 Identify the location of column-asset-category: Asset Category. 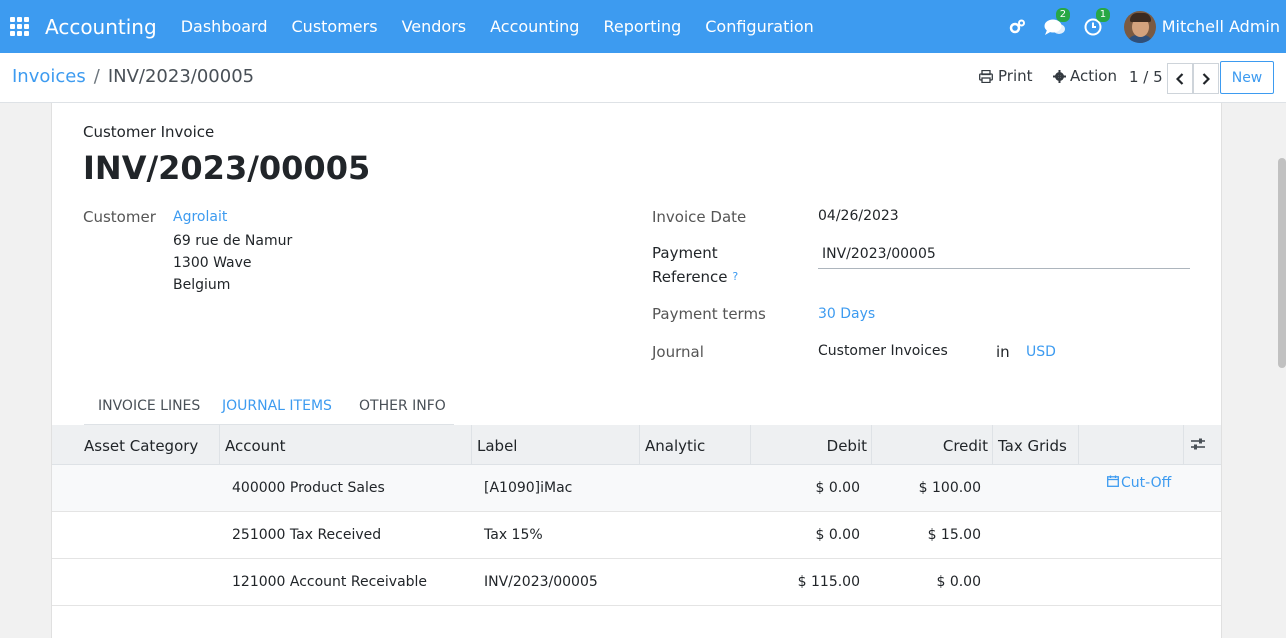
(141, 446).